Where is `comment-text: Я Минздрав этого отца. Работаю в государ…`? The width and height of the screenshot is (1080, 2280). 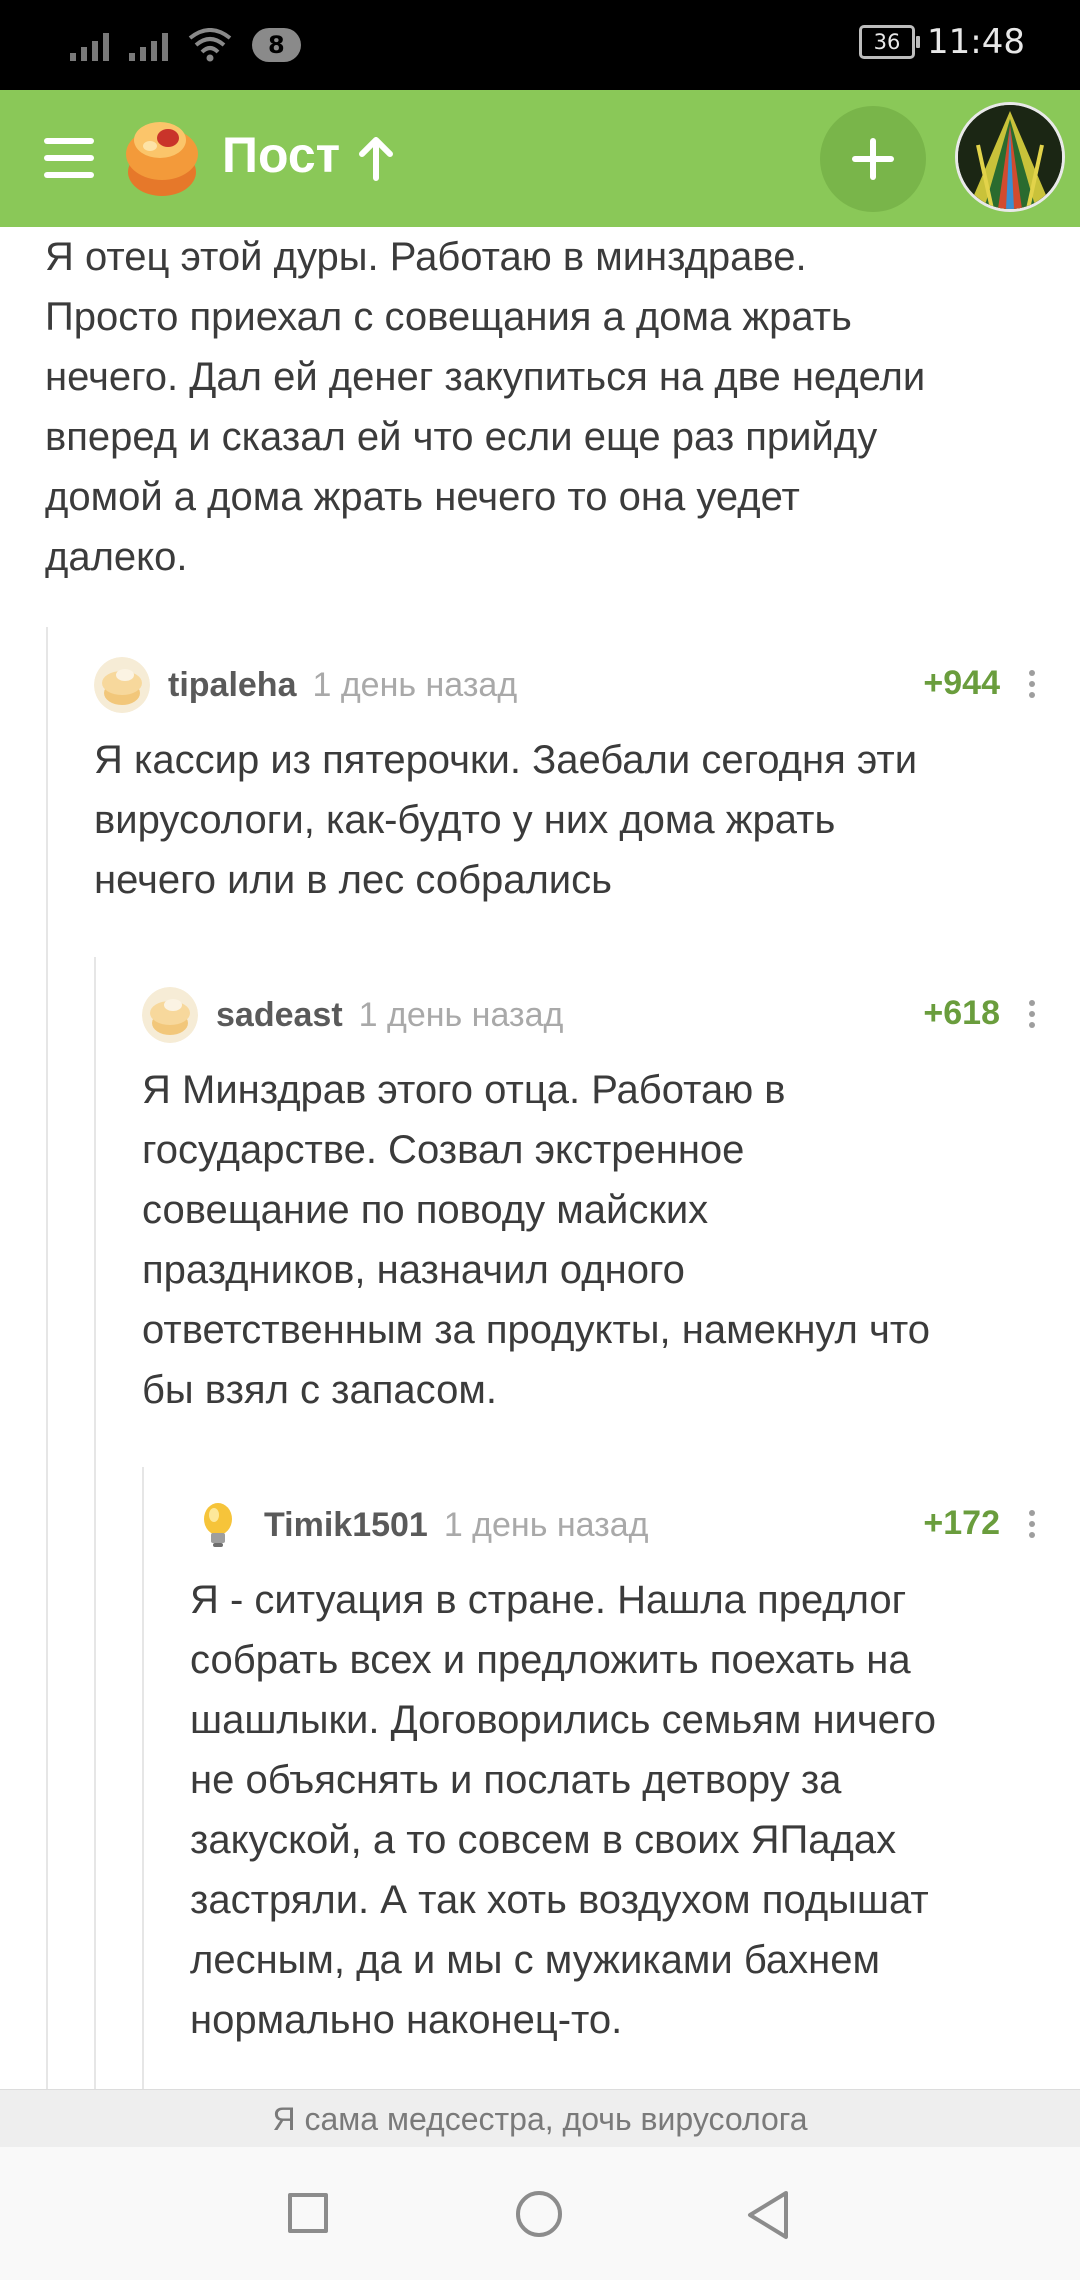 comment-text: Я Минздрав этого отца. Работаю в государ… is located at coordinates (536, 1240).